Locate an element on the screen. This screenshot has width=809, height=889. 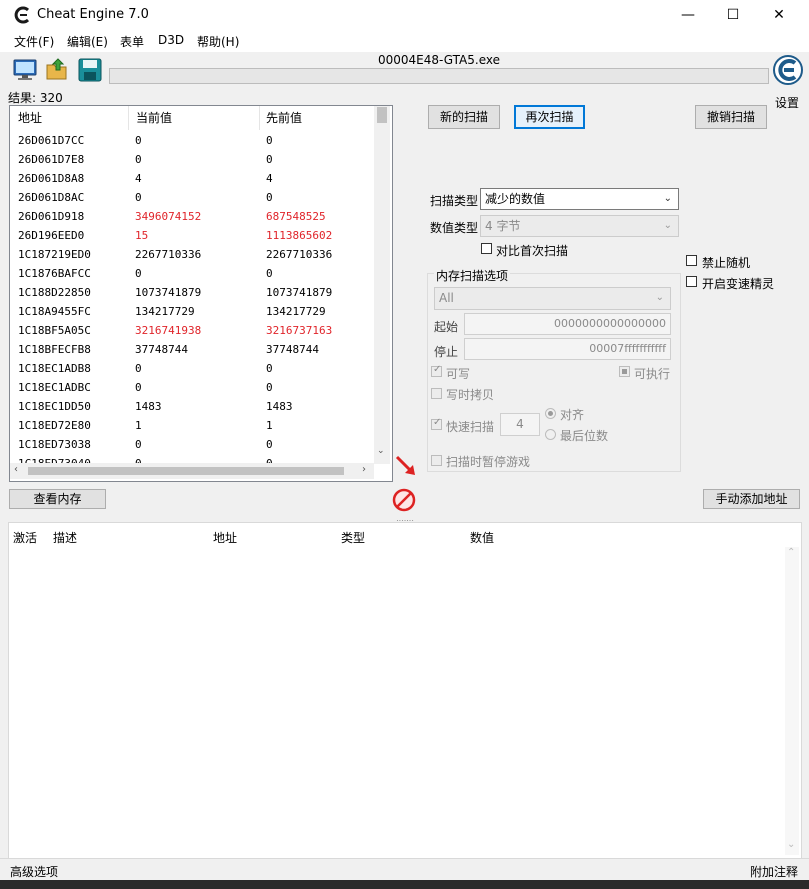
table-row: 26D196EED0 15 1113865602 is located at coordinates (193, 236).